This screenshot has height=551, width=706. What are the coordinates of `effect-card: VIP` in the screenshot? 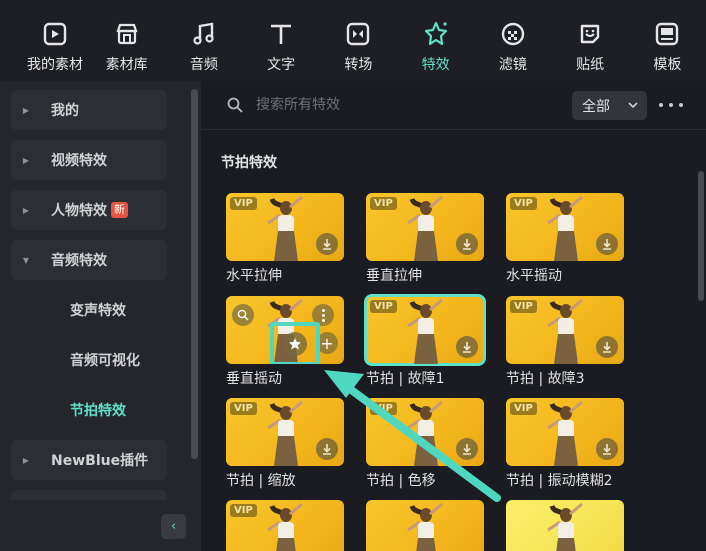 It's located at (285, 525).